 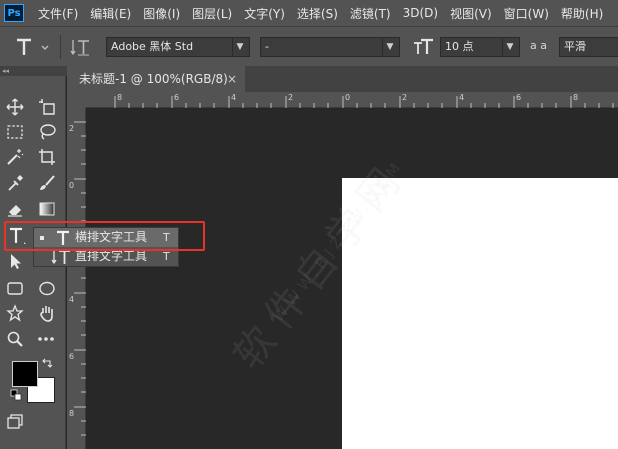 I want to click on antialias-value: 平滑, so click(x=575, y=46).